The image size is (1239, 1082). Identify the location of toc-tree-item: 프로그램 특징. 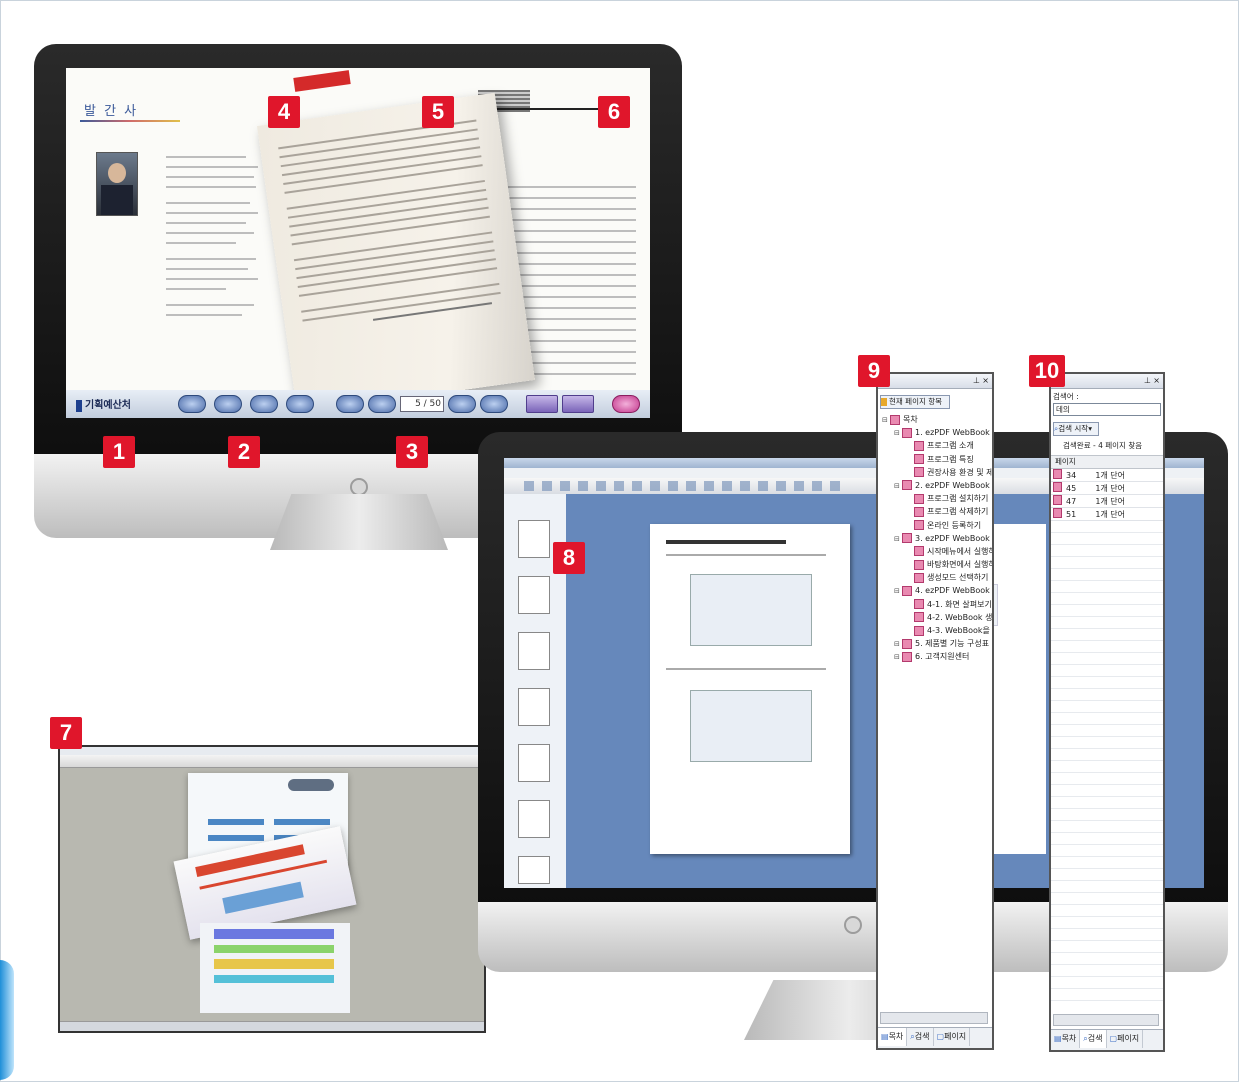
(935, 459).